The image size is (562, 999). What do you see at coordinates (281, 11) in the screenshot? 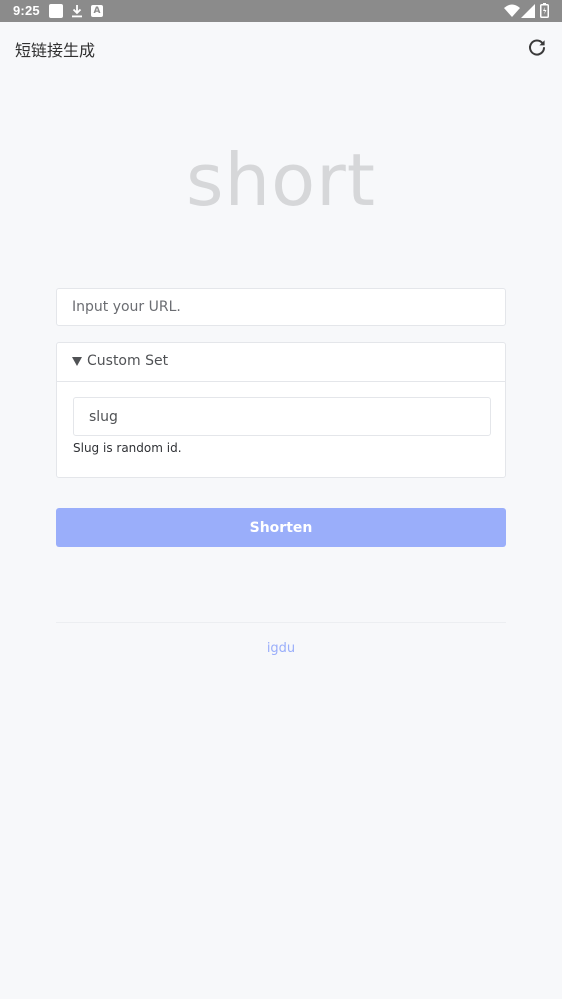
I see `status-bar: 9:25 A` at bounding box center [281, 11].